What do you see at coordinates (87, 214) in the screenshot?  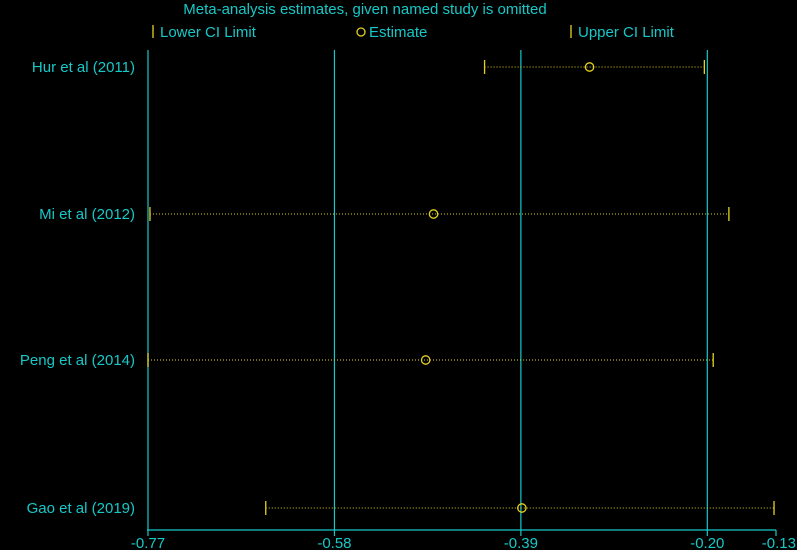 I see `study-label: Mi et al (2012)` at bounding box center [87, 214].